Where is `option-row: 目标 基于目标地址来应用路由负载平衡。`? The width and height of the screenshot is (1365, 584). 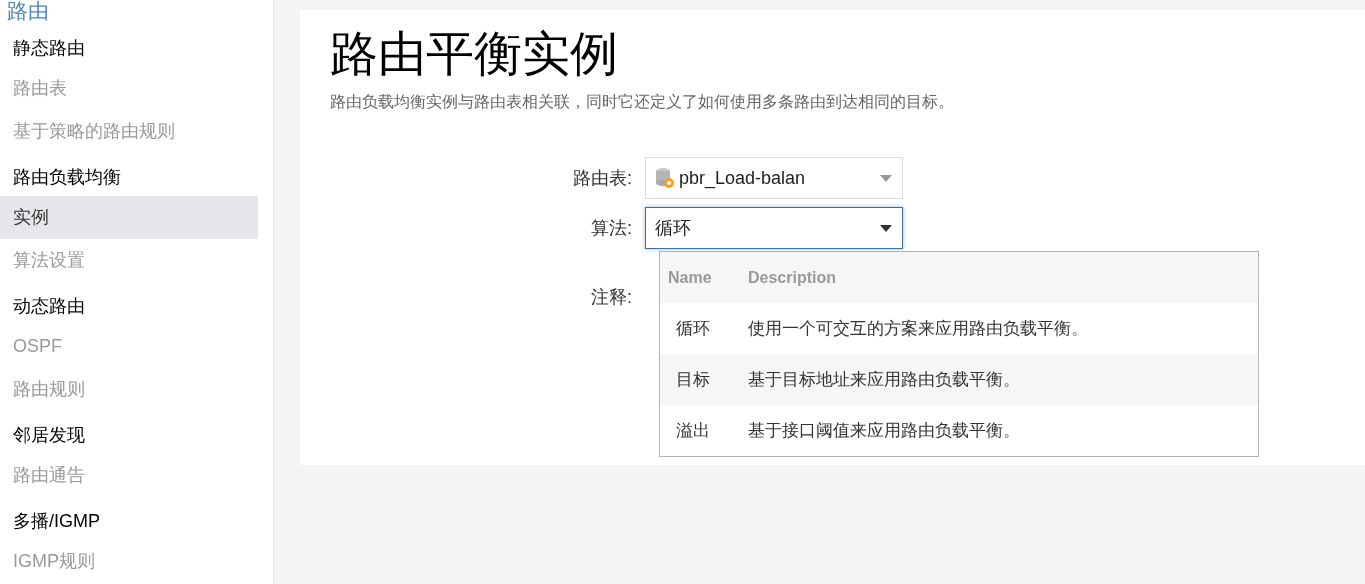 option-row: 目标 基于目标地址来应用路由负载平衡。 is located at coordinates (959, 379).